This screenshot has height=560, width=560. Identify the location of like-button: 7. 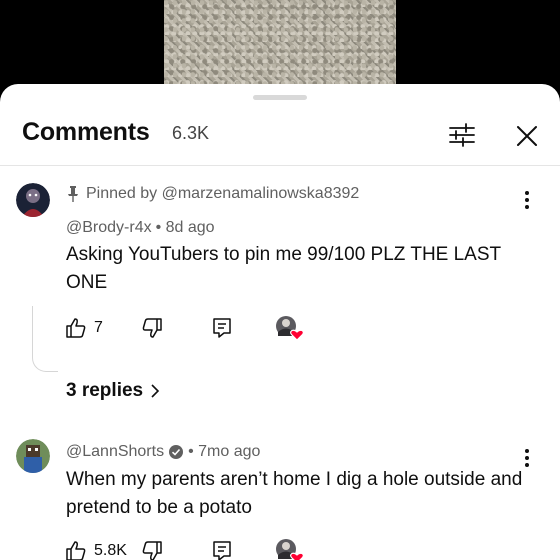
(83, 328).